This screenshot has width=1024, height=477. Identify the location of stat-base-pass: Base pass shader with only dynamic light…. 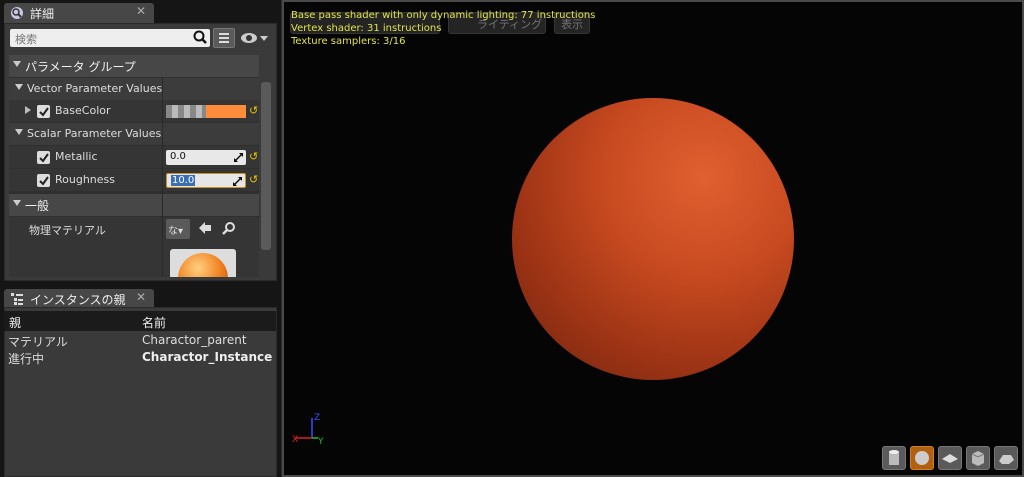
(443, 15).